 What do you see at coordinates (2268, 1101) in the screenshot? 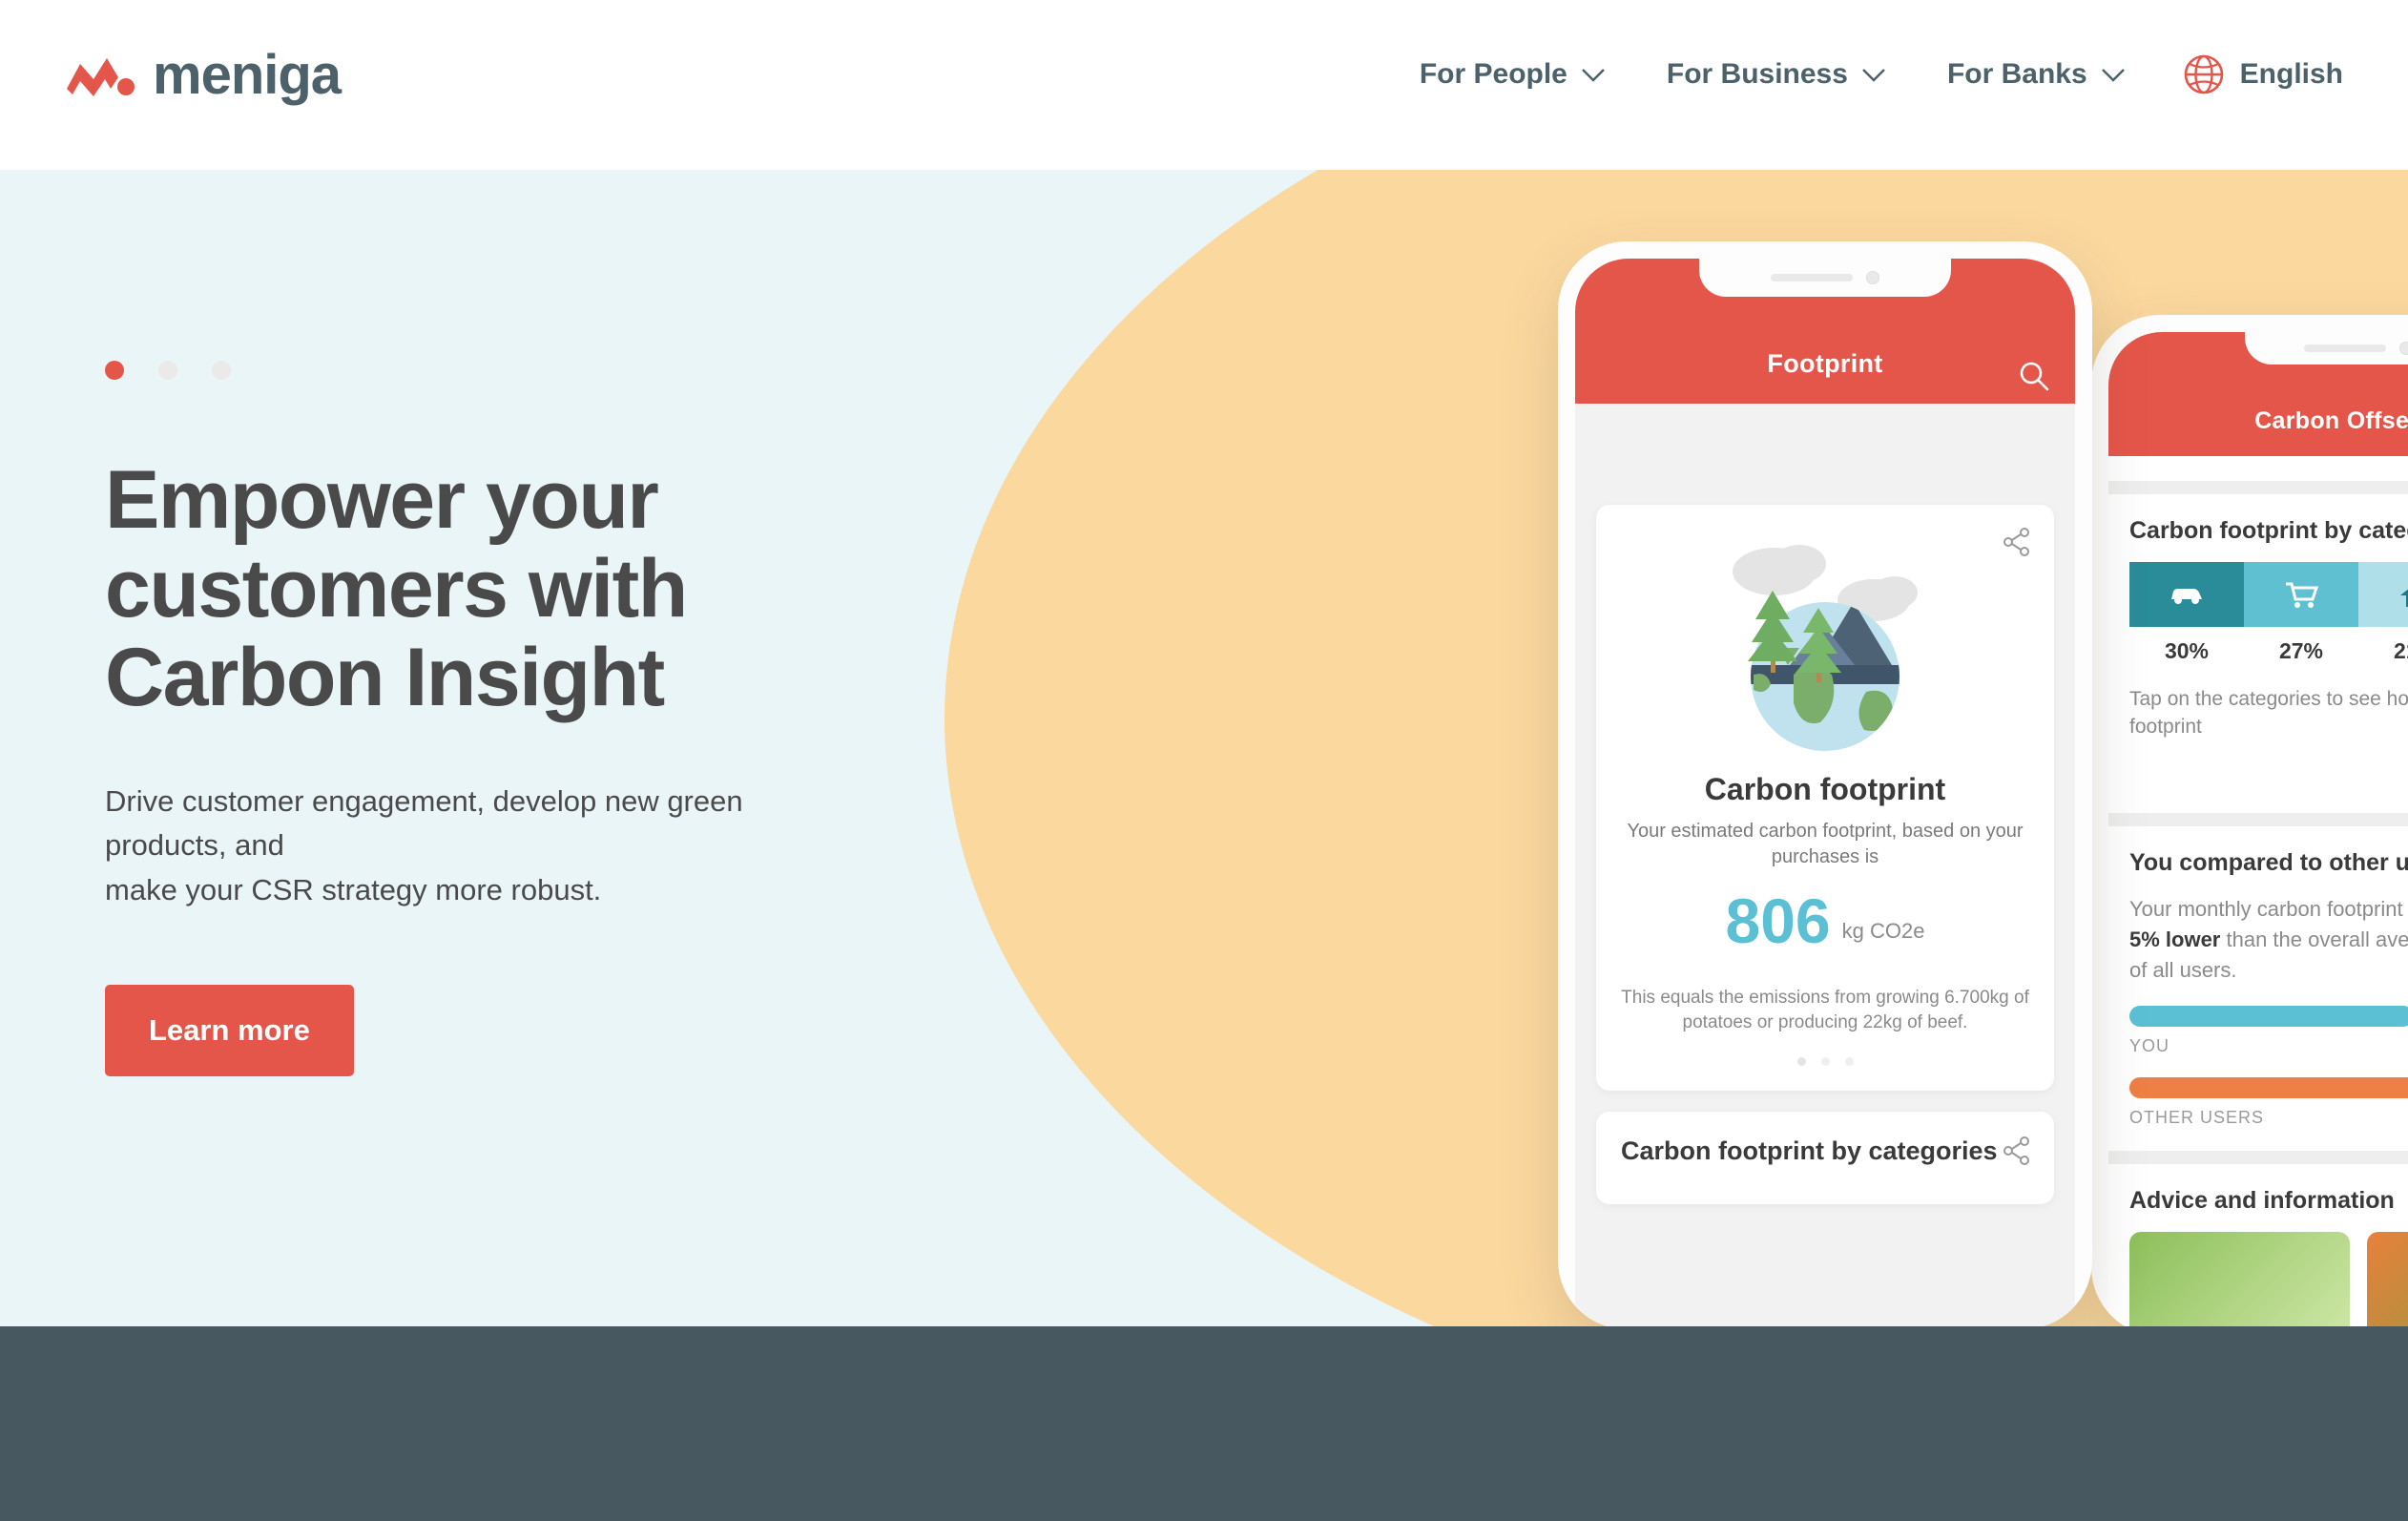
I see `compare-bar-others: 912 kg OTHER USERS` at bounding box center [2268, 1101].